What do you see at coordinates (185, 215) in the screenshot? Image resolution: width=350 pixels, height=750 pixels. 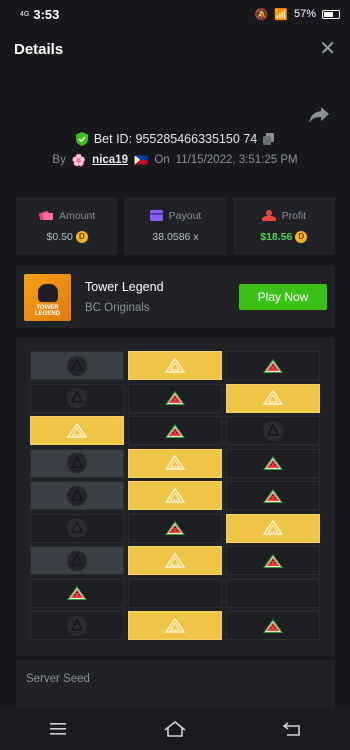 I see `payout-label-text: Payout` at bounding box center [185, 215].